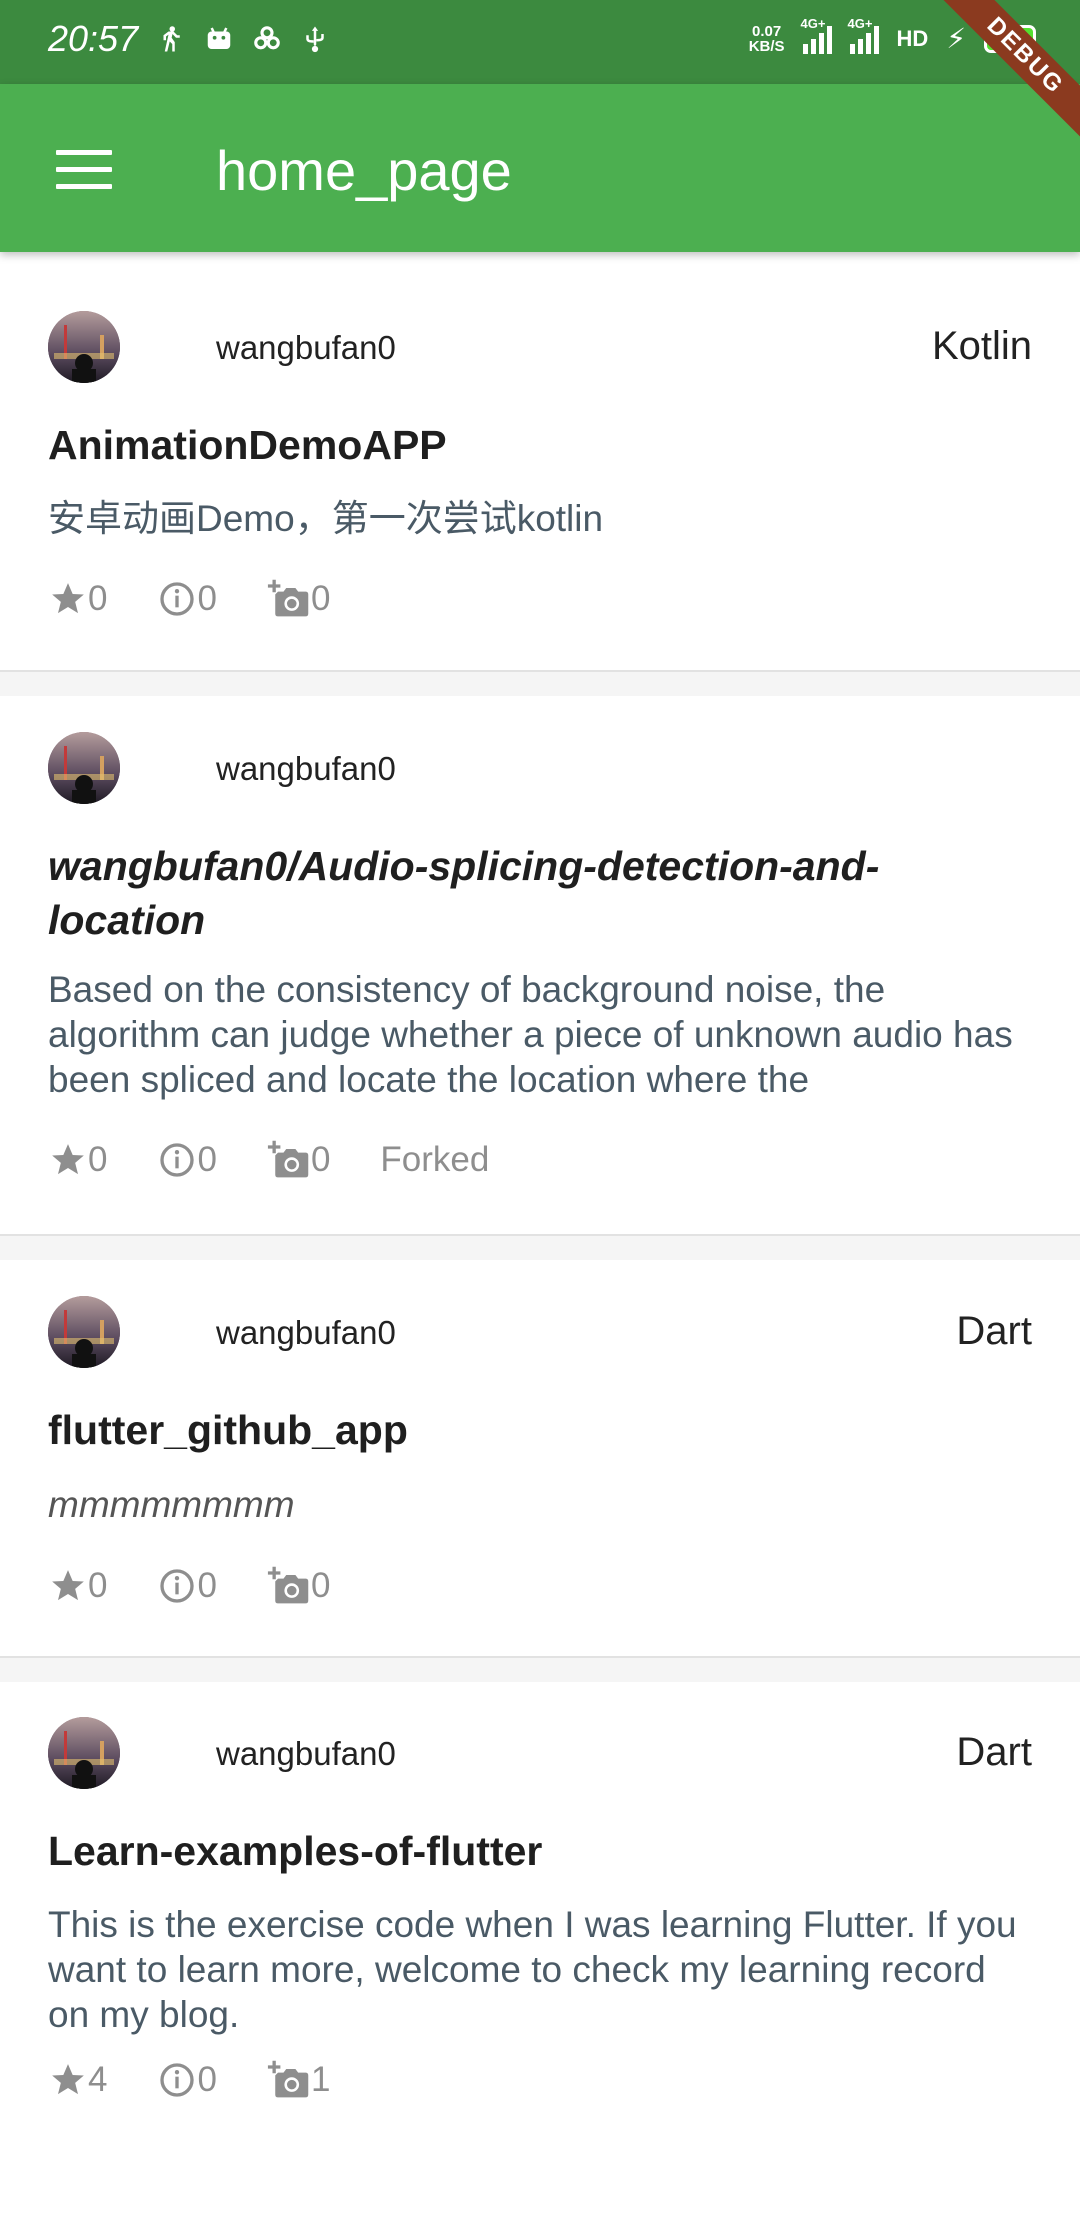 This screenshot has width=1080, height=2232. I want to click on walking-icon, so click(171, 39).